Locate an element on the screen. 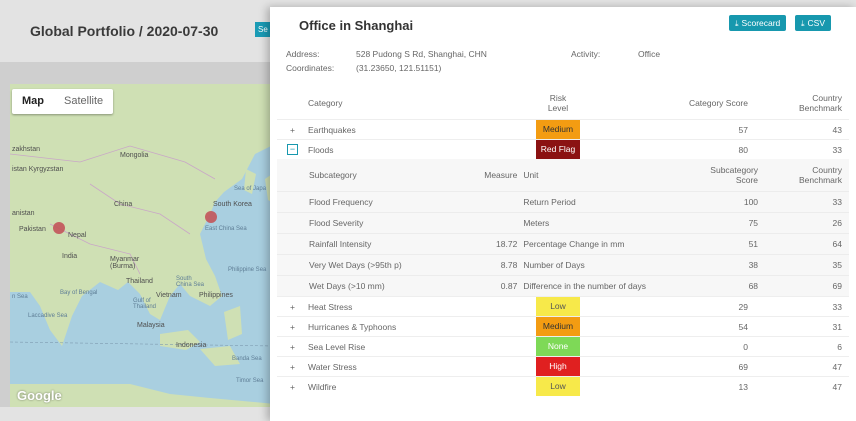  subcategory-benchmark: 64 is located at coordinates (823, 244).